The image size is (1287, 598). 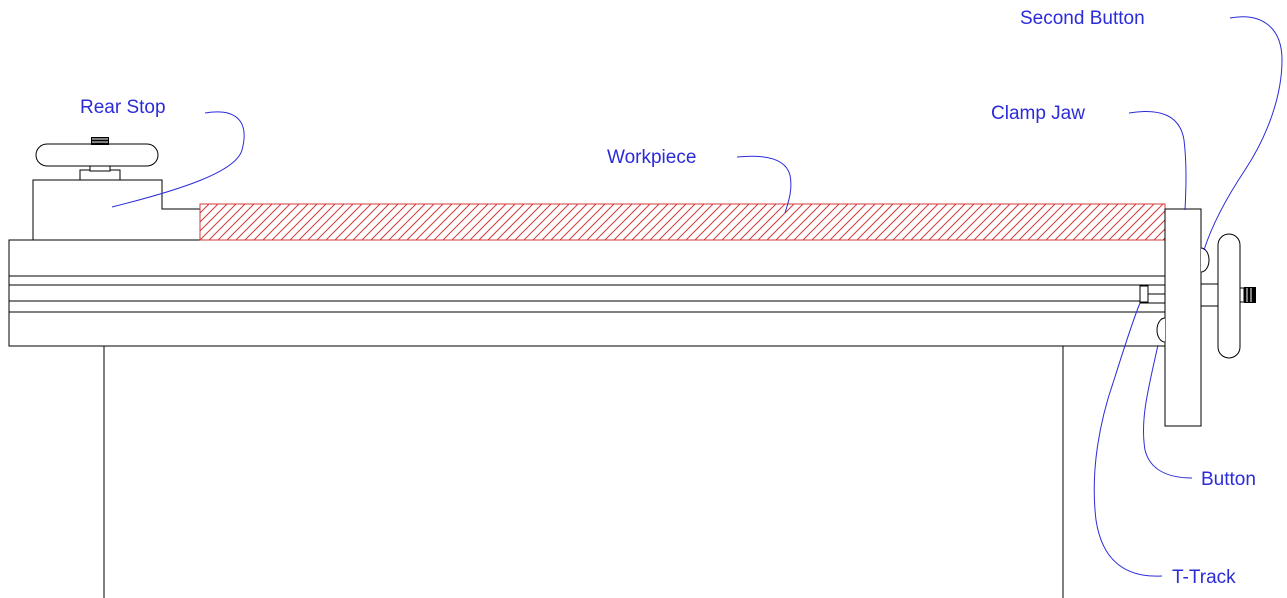 What do you see at coordinates (1228, 479) in the screenshot?
I see `label-button: Button` at bounding box center [1228, 479].